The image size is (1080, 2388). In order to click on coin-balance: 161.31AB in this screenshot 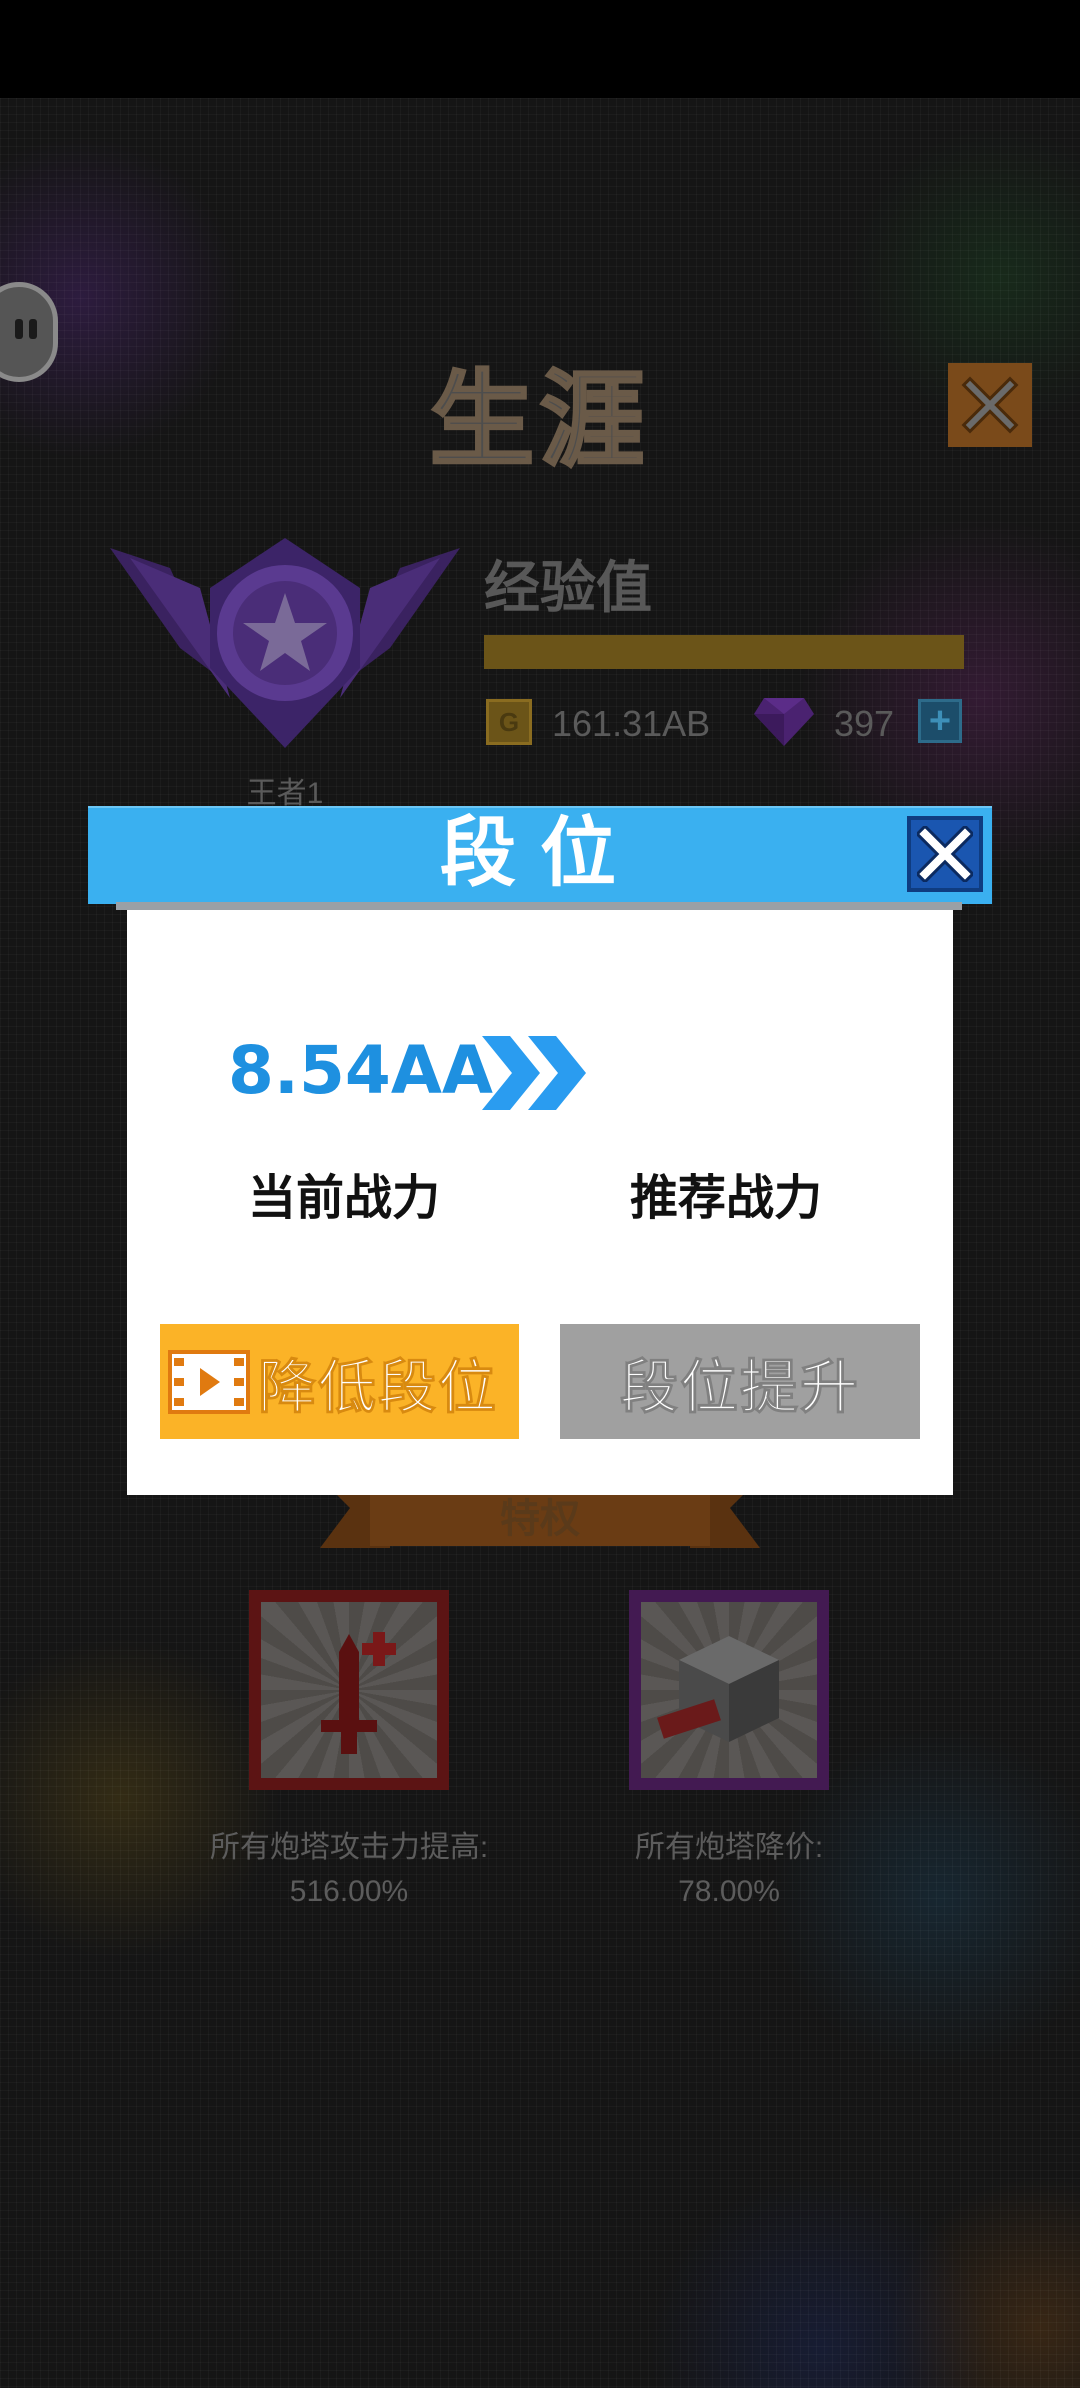, I will do `click(631, 723)`.